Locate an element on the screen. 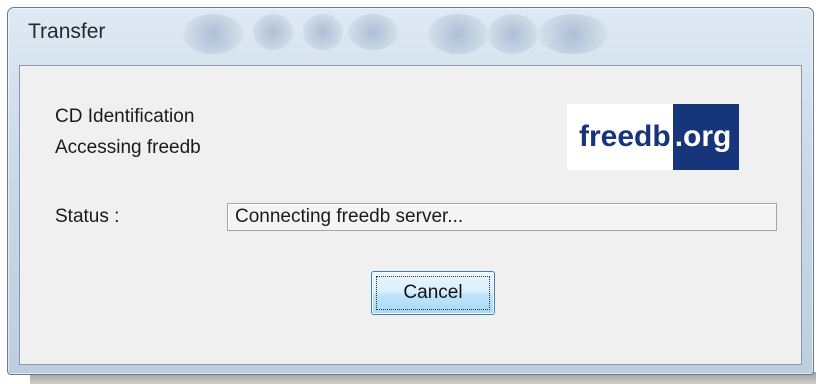 The width and height of the screenshot is (819, 384). cancel-button: Cancel is located at coordinates (433, 293).